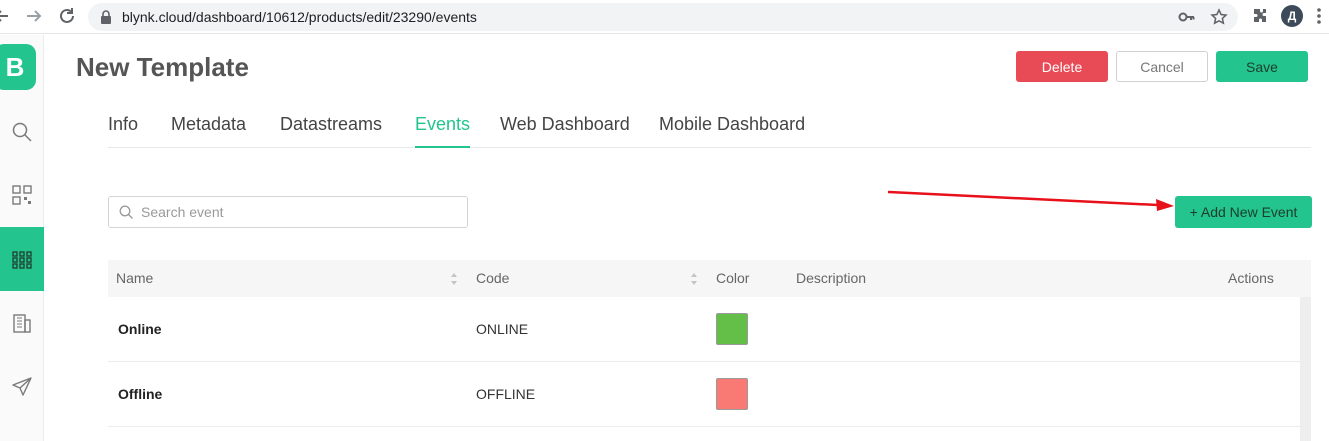 The width and height of the screenshot is (1329, 441). I want to click on tab-info: Info, so click(123, 131).